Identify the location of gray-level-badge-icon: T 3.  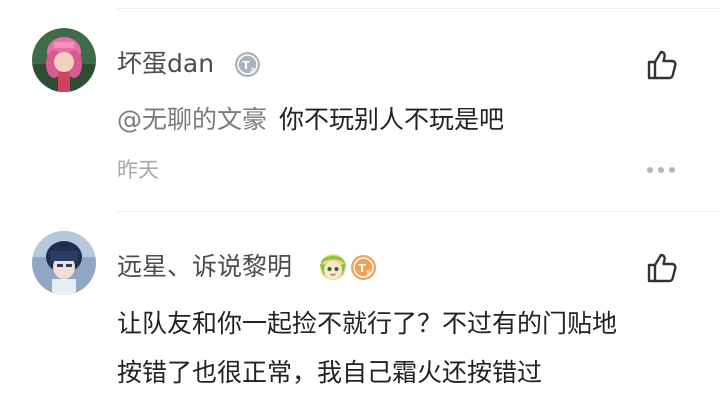
(247, 64).